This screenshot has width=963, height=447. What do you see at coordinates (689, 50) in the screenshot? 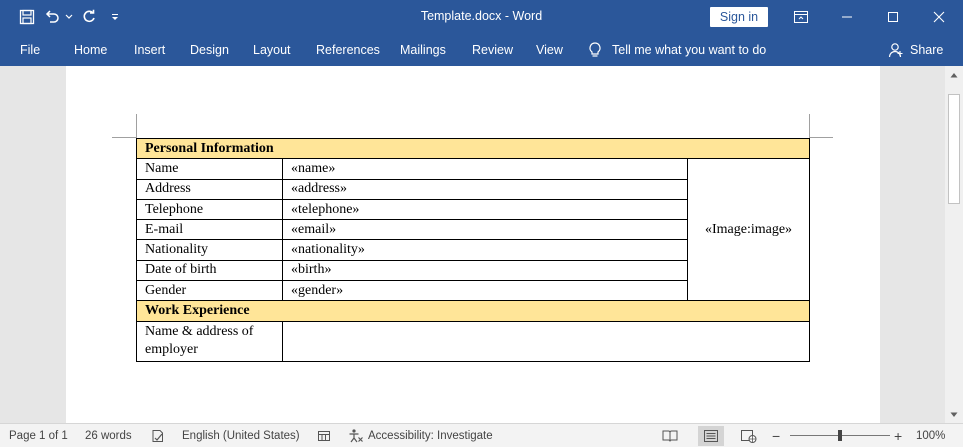
I see `tell-me-label: Tell me what you want to do` at bounding box center [689, 50].